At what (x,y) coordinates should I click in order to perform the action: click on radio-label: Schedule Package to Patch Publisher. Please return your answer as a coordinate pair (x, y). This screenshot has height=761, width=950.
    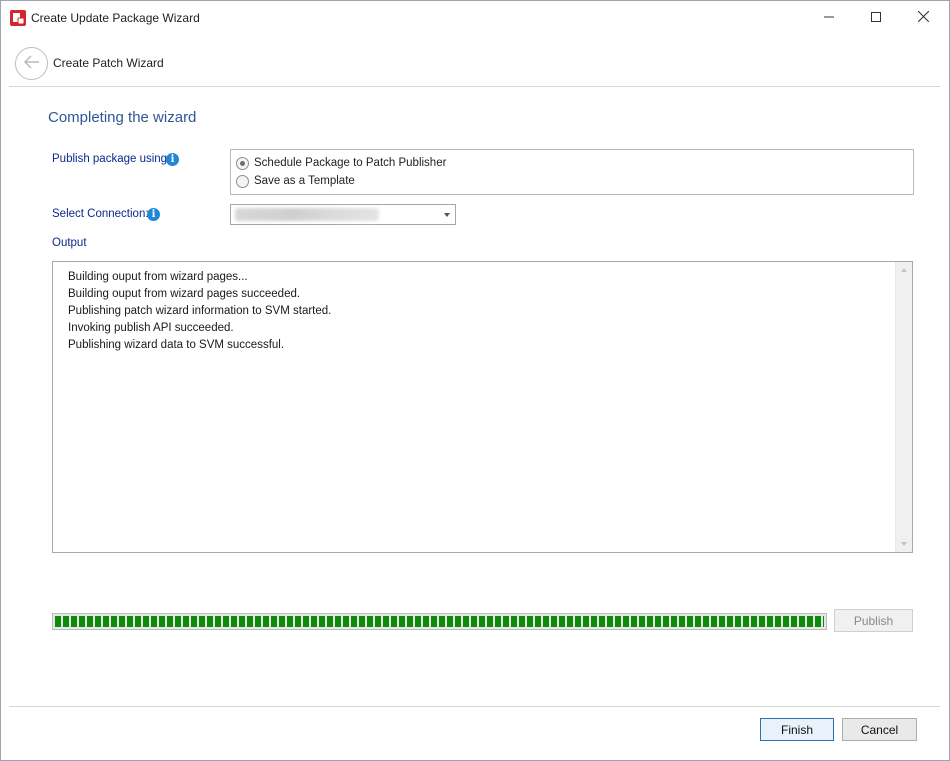
    Looking at the image, I should click on (350, 163).